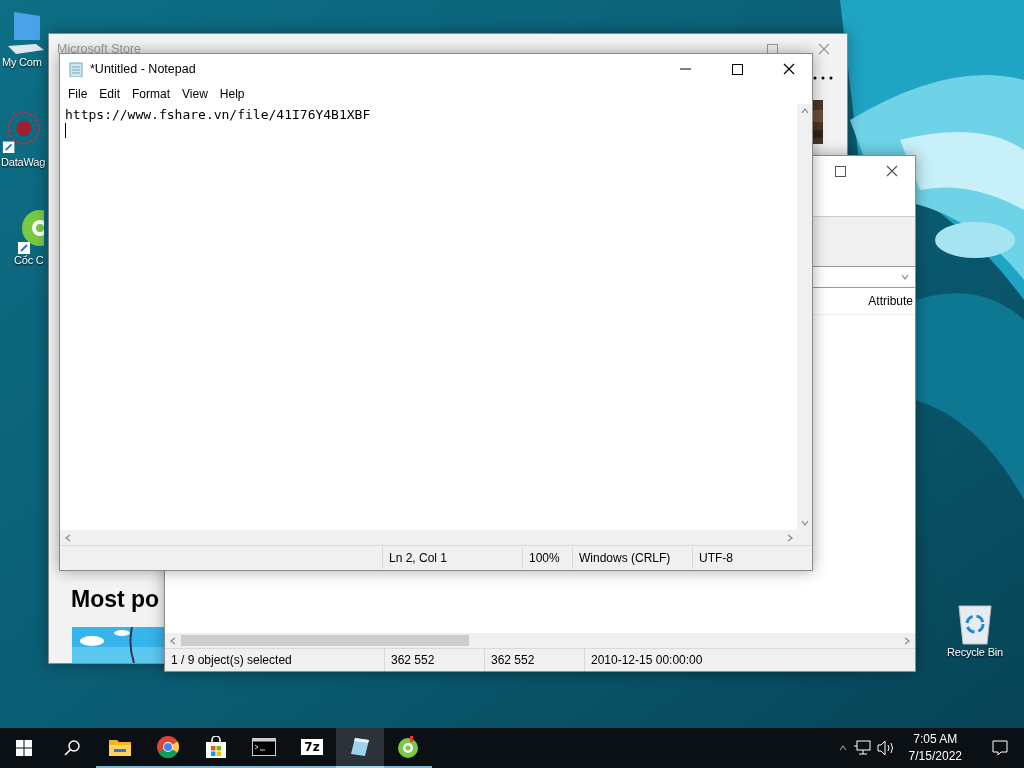 The image size is (1024, 768). What do you see at coordinates (408, 747) in the screenshot?
I see `browser-app-icon` at bounding box center [408, 747].